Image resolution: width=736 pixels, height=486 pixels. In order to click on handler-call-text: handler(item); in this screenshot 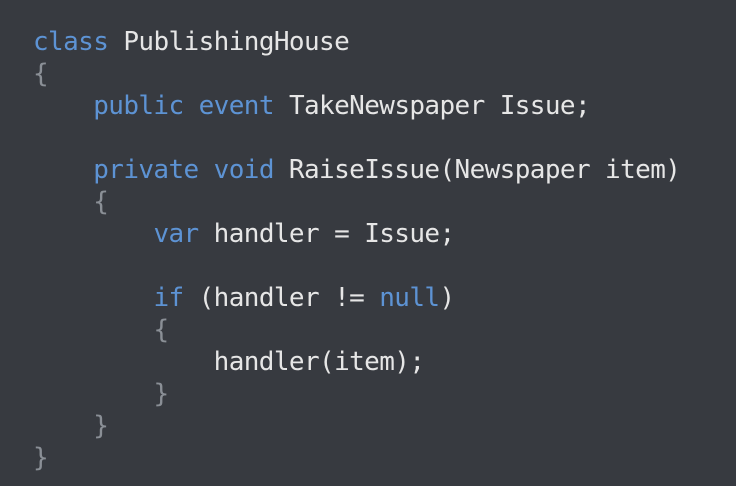, I will do `click(319, 362)`.